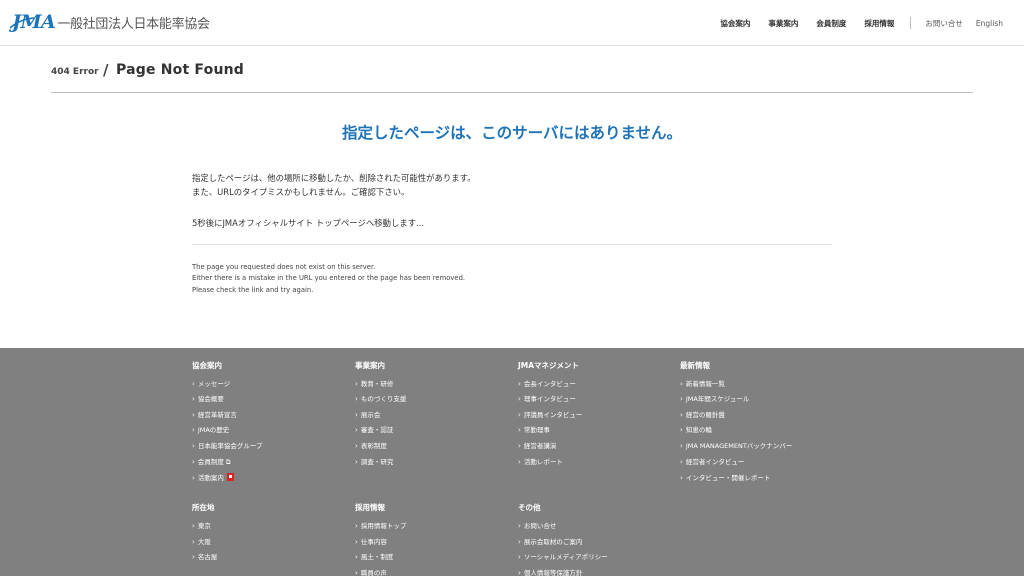  What do you see at coordinates (553, 415) in the screenshot?
I see `footer-link-label: 評議員インタビュー` at bounding box center [553, 415].